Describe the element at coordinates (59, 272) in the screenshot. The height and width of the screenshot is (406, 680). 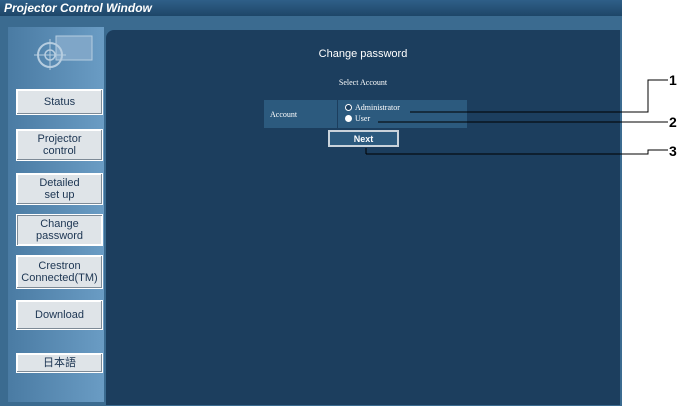
I see `sidebar-item-crestron-connected: Crestron Connected(TM)` at that location.